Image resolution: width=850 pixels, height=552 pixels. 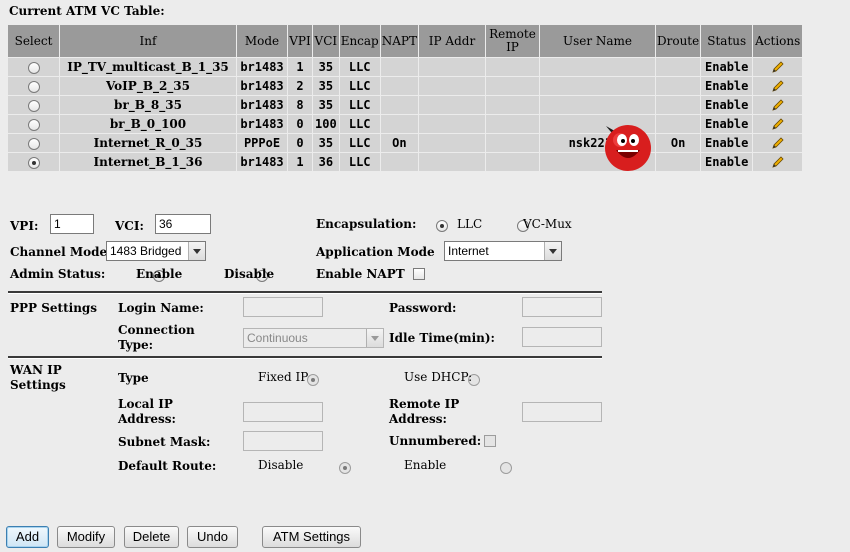 I want to click on col-napt: NAPT, so click(x=399, y=41).